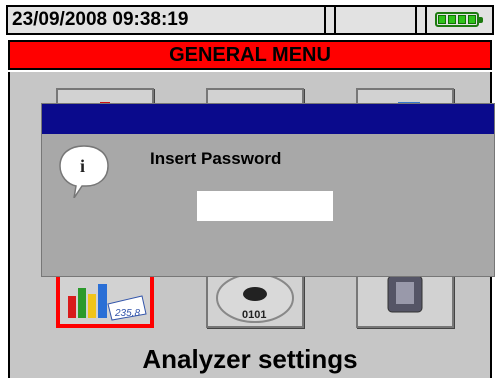 Image resolution: width=499 pixels, height=378 pixels. Describe the element at coordinates (250, 359) in the screenshot. I see `selected-item-label: Analyzer settings` at that location.